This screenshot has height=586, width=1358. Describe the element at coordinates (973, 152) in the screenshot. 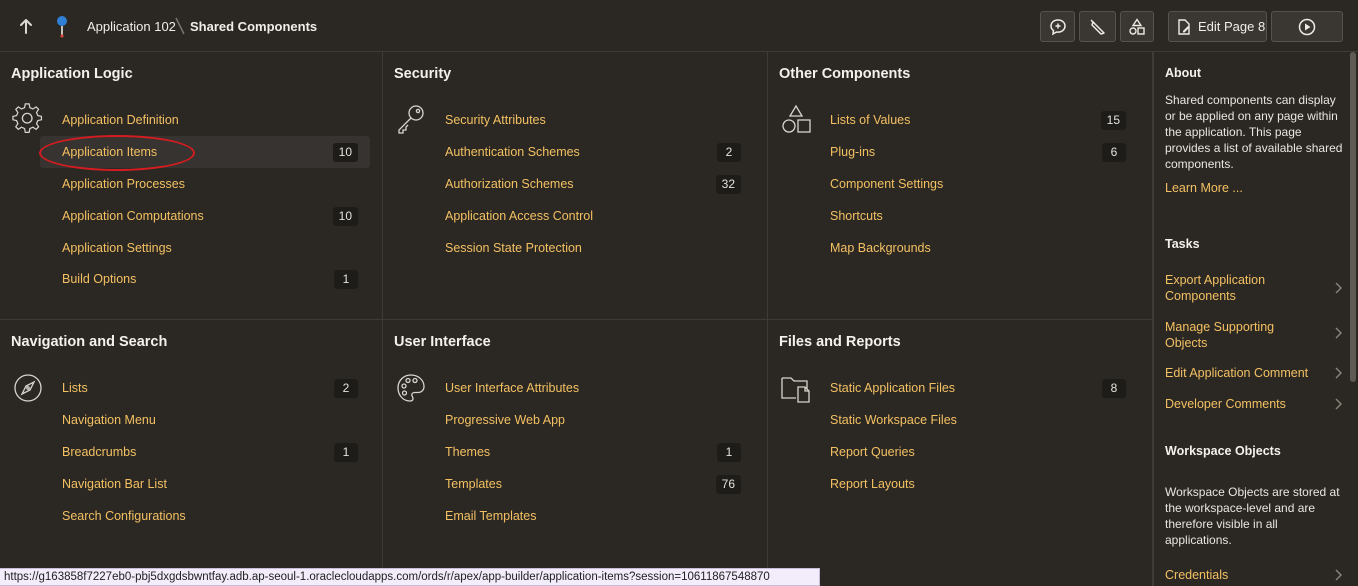

I see `list-item: Plug-ins 6` at that location.